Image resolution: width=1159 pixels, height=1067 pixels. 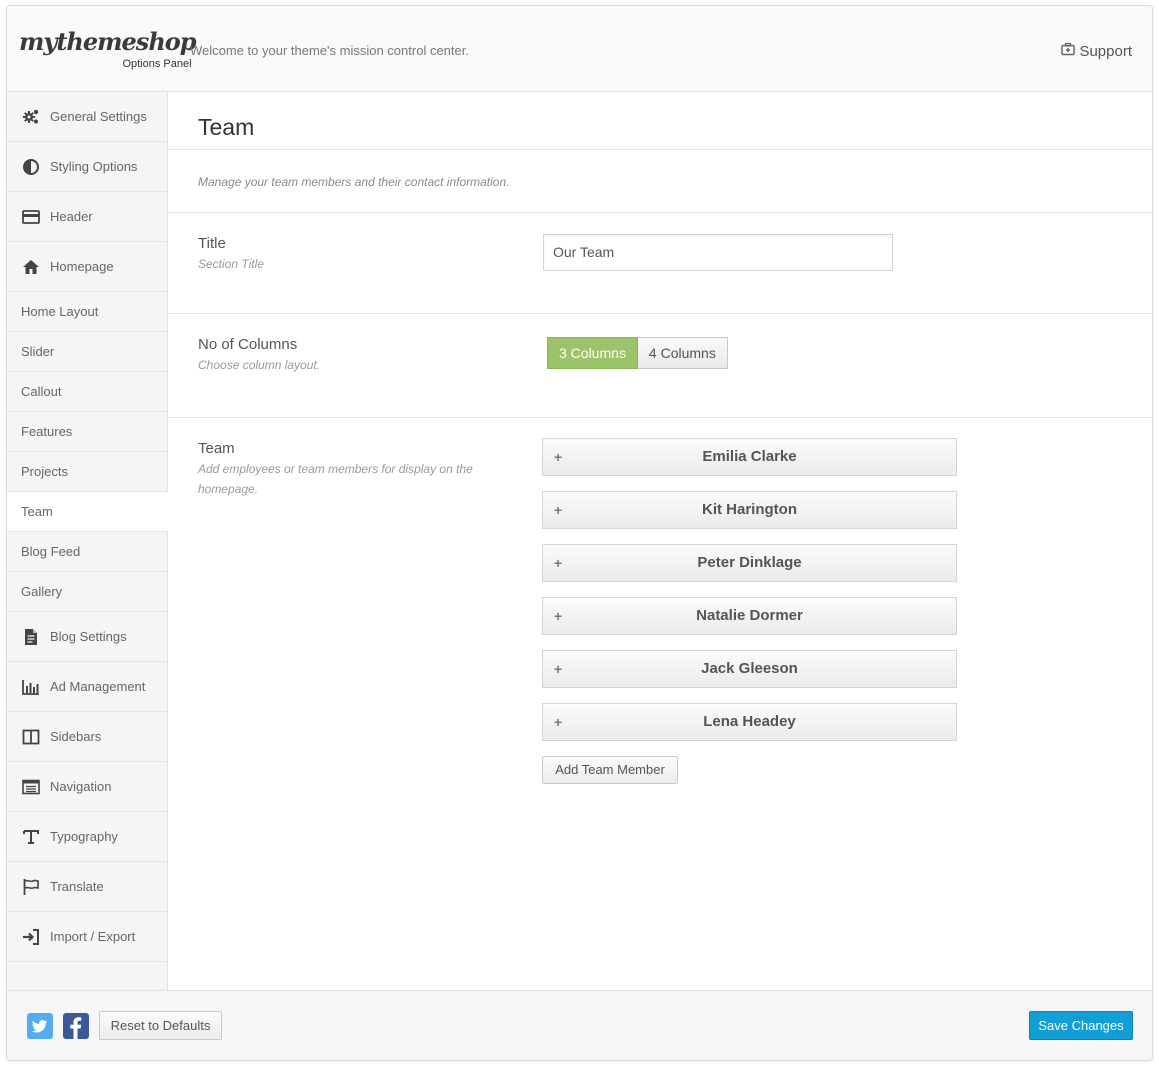 What do you see at coordinates (1105, 51) in the screenshot?
I see `support-label: Support` at bounding box center [1105, 51].